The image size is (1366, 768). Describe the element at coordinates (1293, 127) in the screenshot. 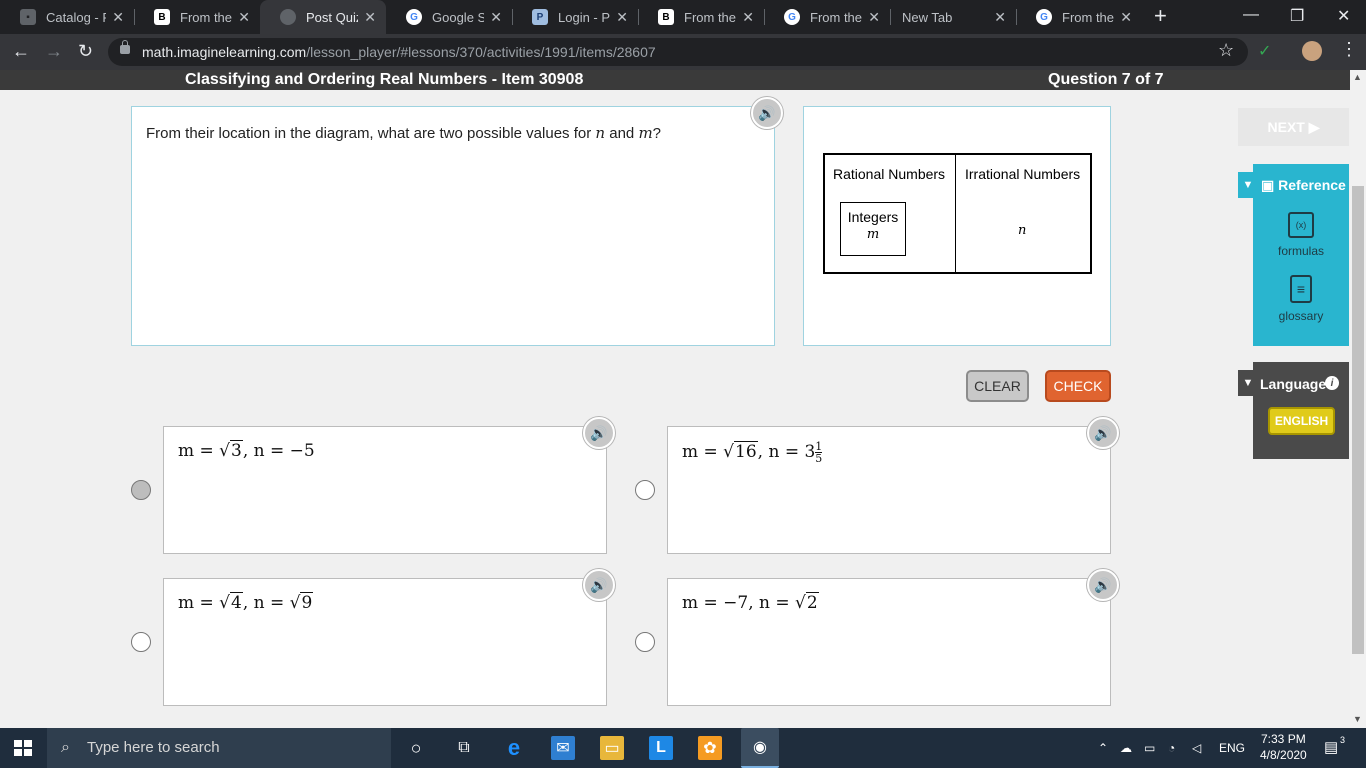

I see `next-button: NEXT ▶` at that location.